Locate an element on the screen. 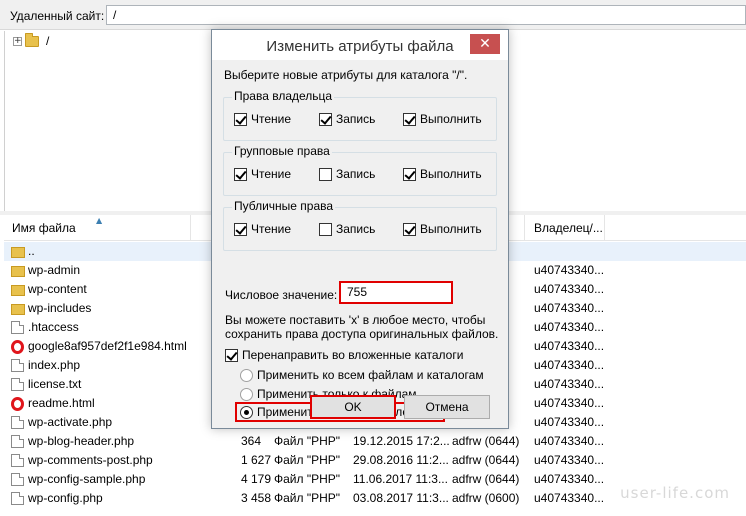 This screenshot has width=746, height=516. file-name: readme.html is located at coordinates (61, 403).